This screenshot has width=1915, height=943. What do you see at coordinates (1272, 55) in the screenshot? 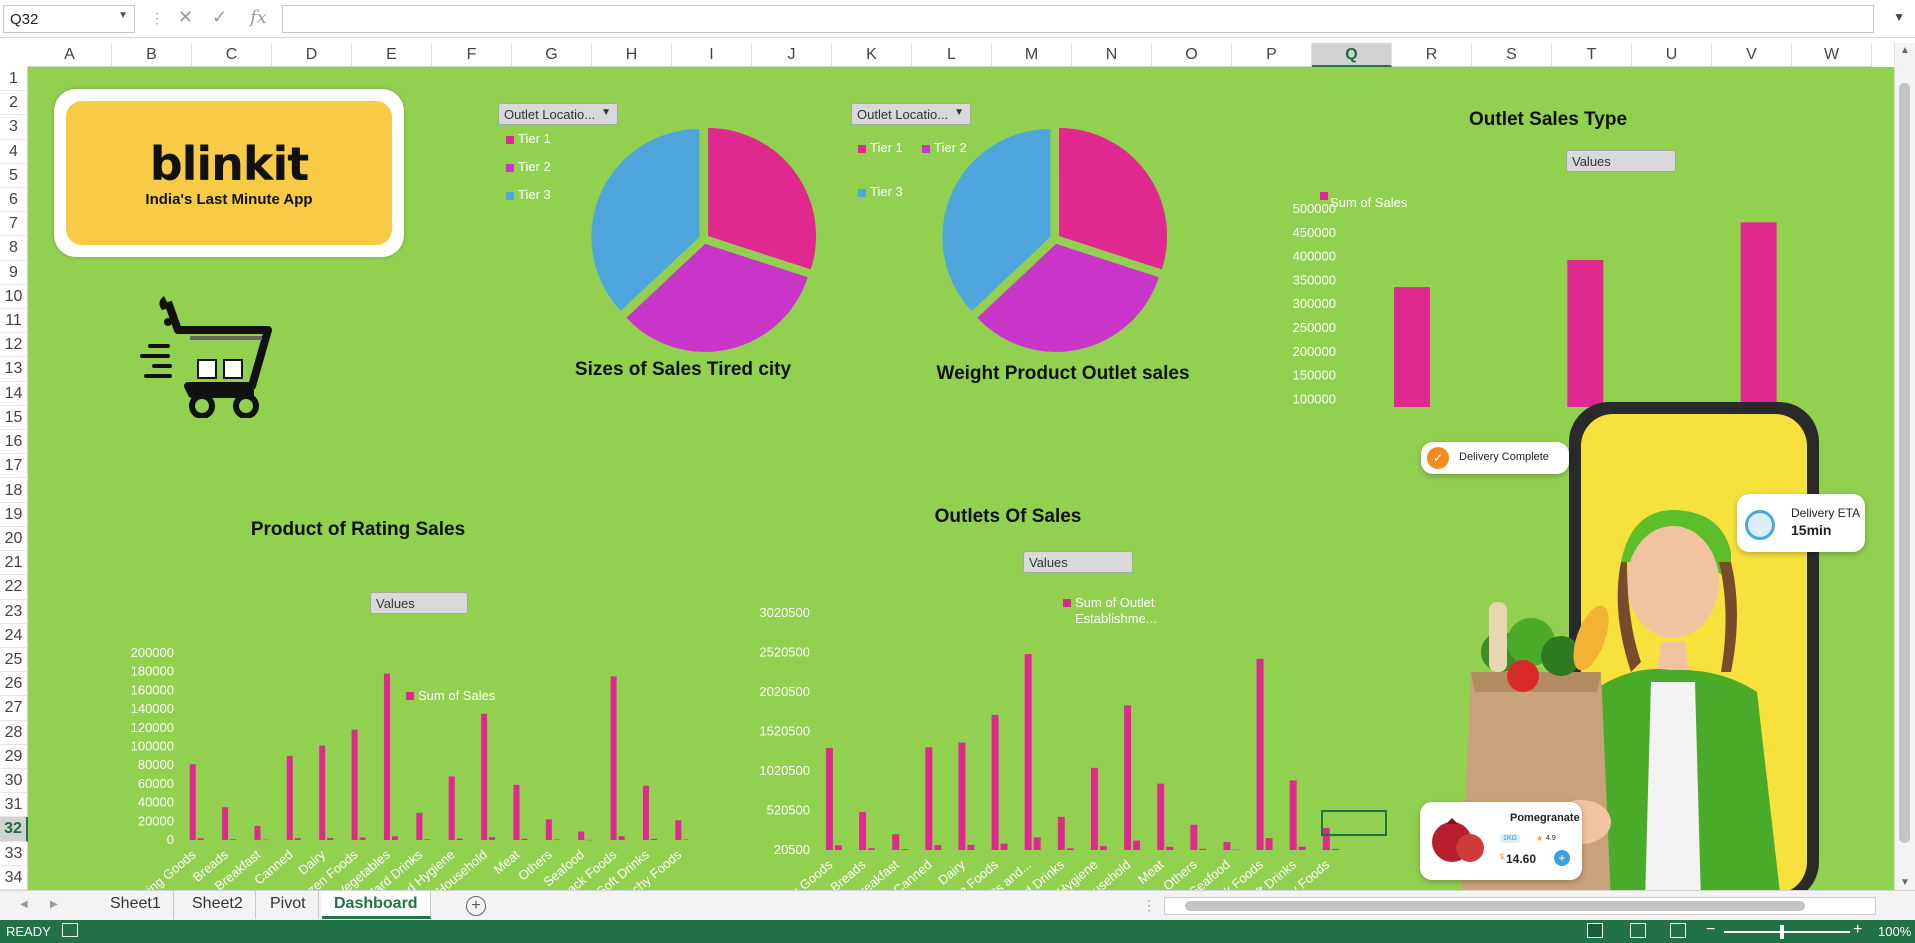
I see `column-header-p: P` at bounding box center [1272, 55].